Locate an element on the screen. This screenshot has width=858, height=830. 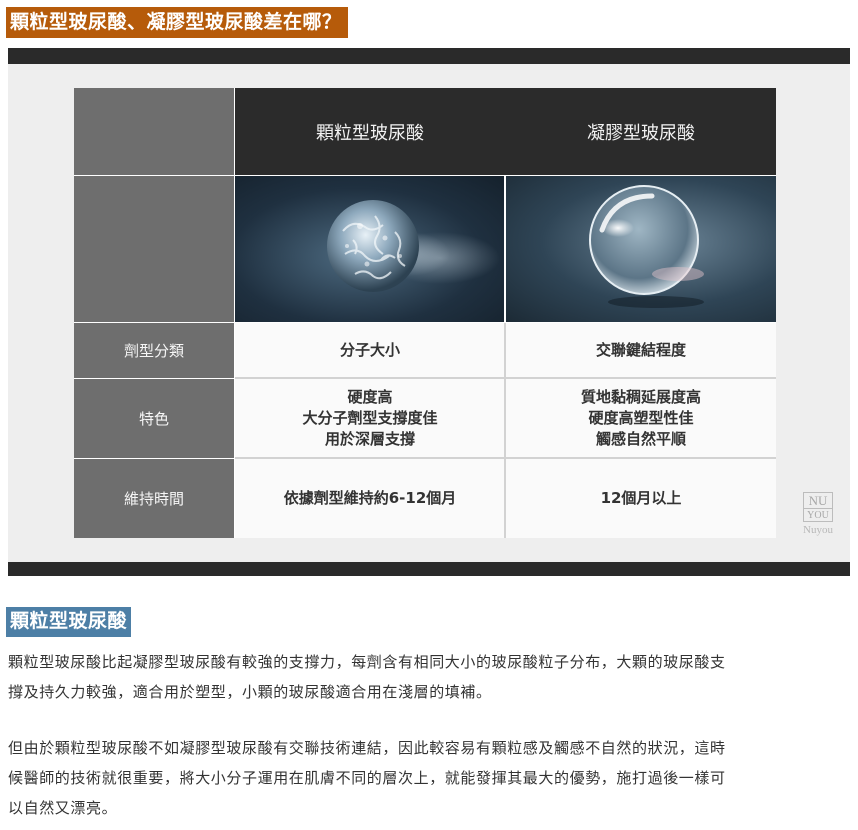
cell-text: 依據劑型維持約6-12個月 is located at coordinates (370, 498).